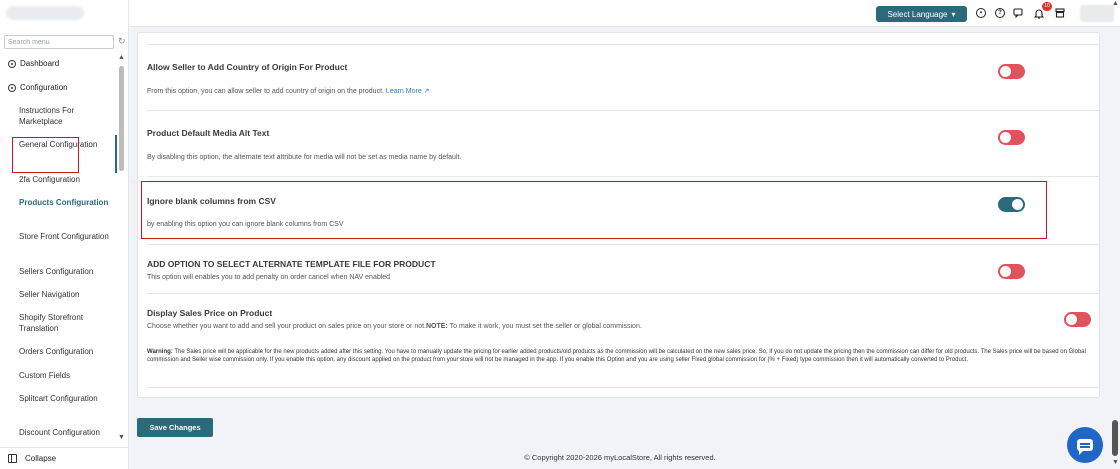  Describe the element at coordinates (116, 154) in the screenshot. I see `active-item-indicator` at that location.